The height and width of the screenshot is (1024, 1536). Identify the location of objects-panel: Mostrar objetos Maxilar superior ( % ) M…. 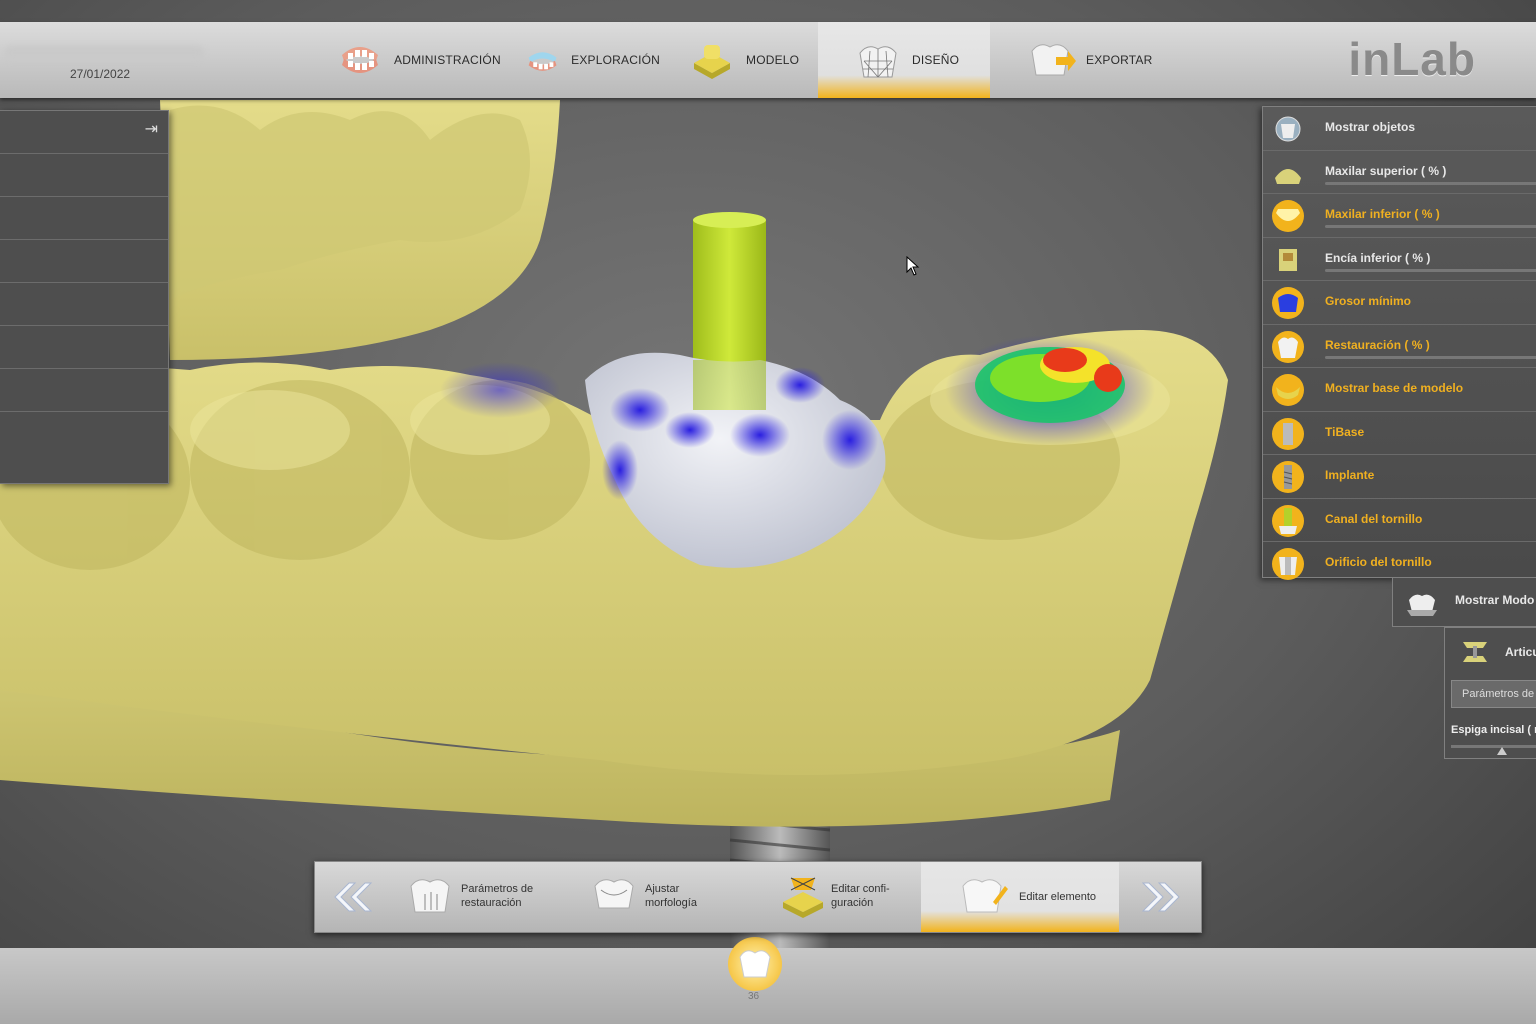
(1399, 343).